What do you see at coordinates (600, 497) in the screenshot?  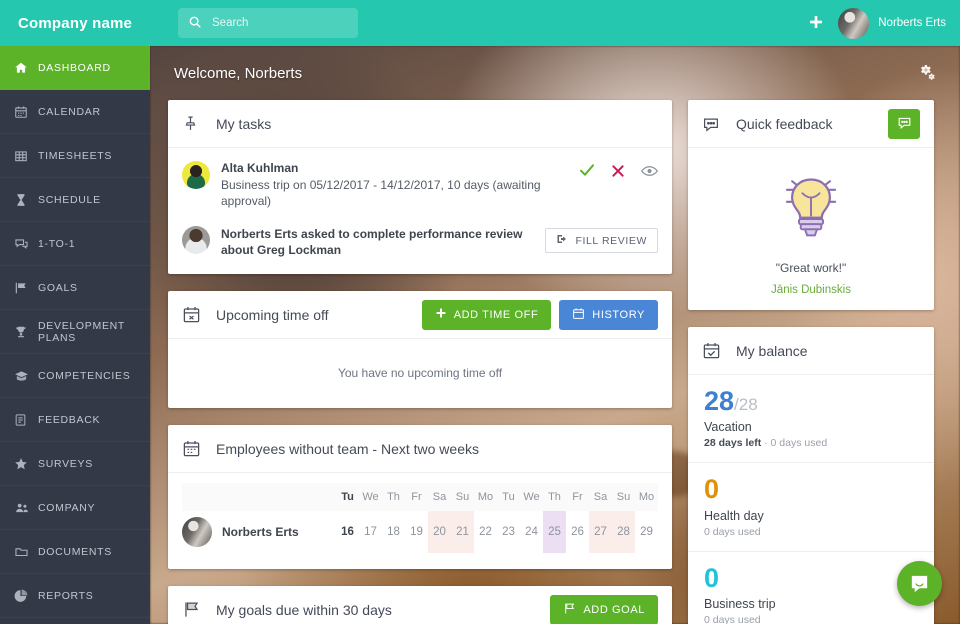 I see `calendar-weekday: Sa` at bounding box center [600, 497].